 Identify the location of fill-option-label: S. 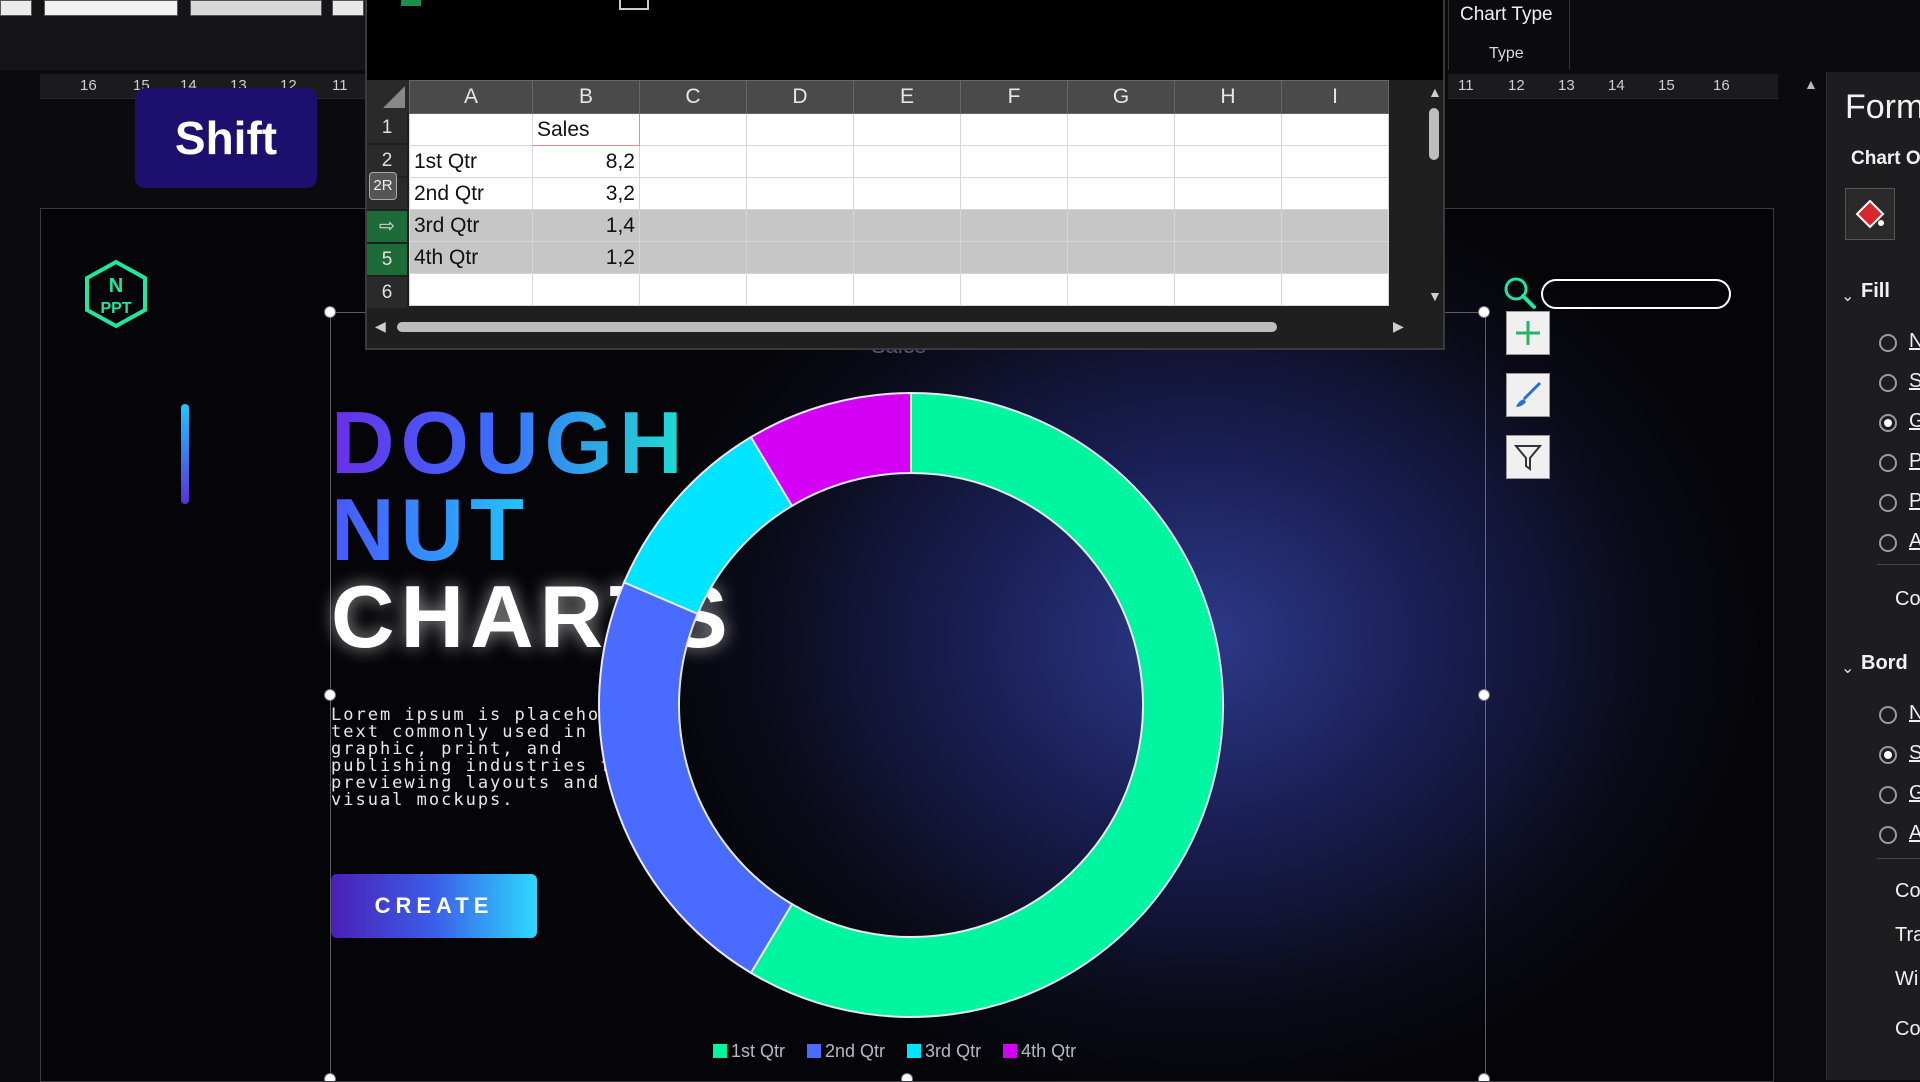
(1914, 381).